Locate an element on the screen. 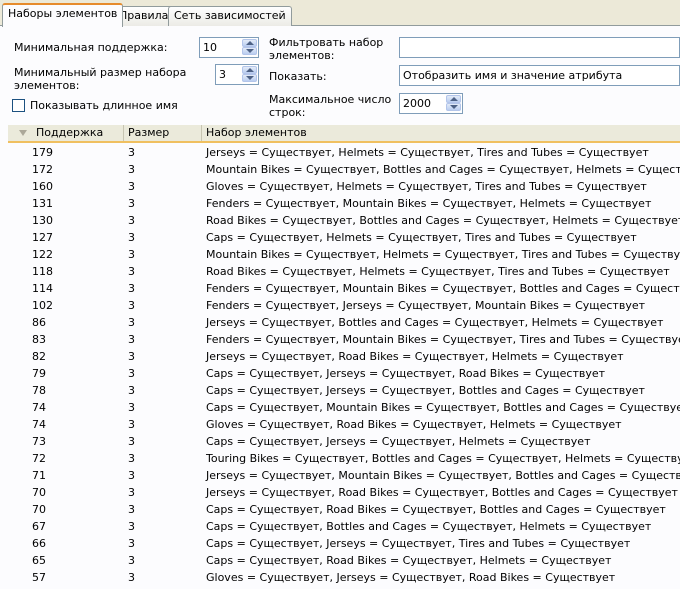  cell-support: 71 is located at coordinates (39, 475).